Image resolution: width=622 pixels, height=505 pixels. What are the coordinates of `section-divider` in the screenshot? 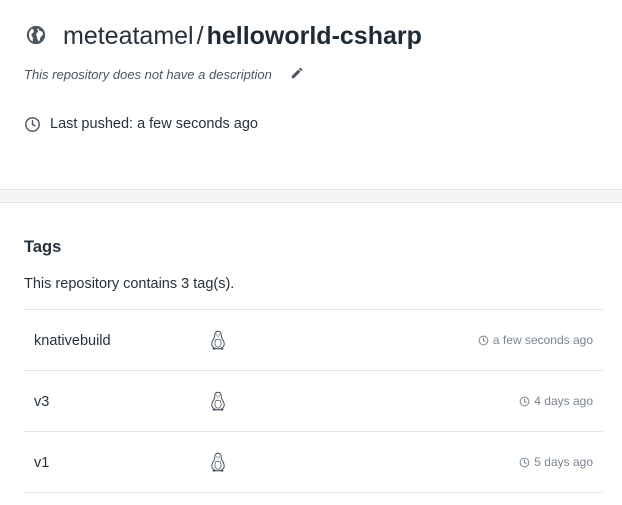 It's located at (311, 196).